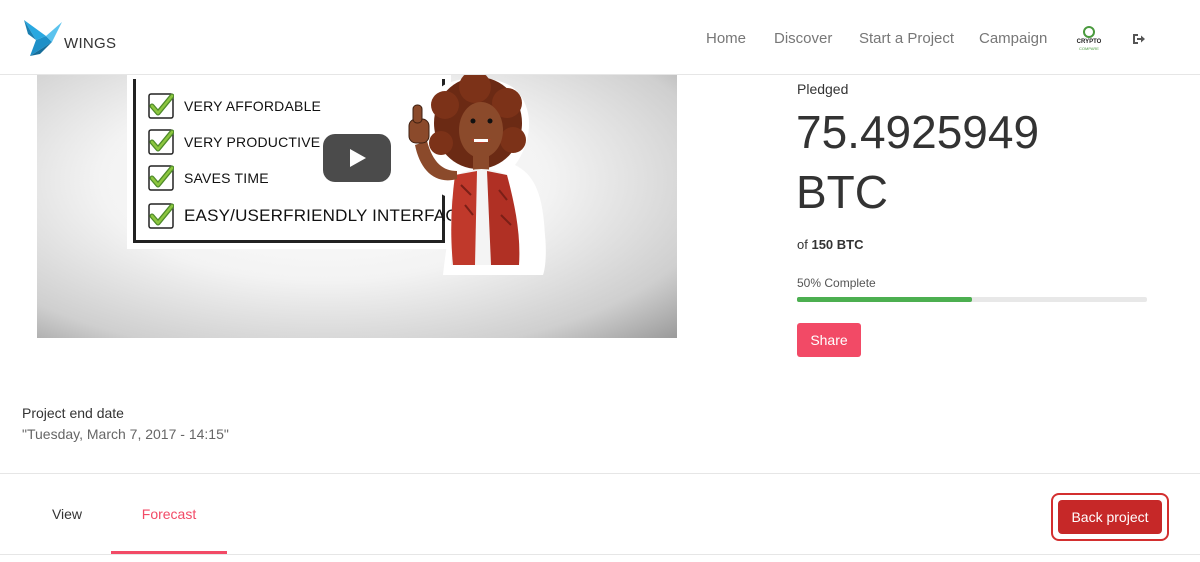  What do you see at coordinates (125, 434) in the screenshot?
I see `project-end-date-value: "Tuesday, March 7, 2017 - 14:15"` at bounding box center [125, 434].